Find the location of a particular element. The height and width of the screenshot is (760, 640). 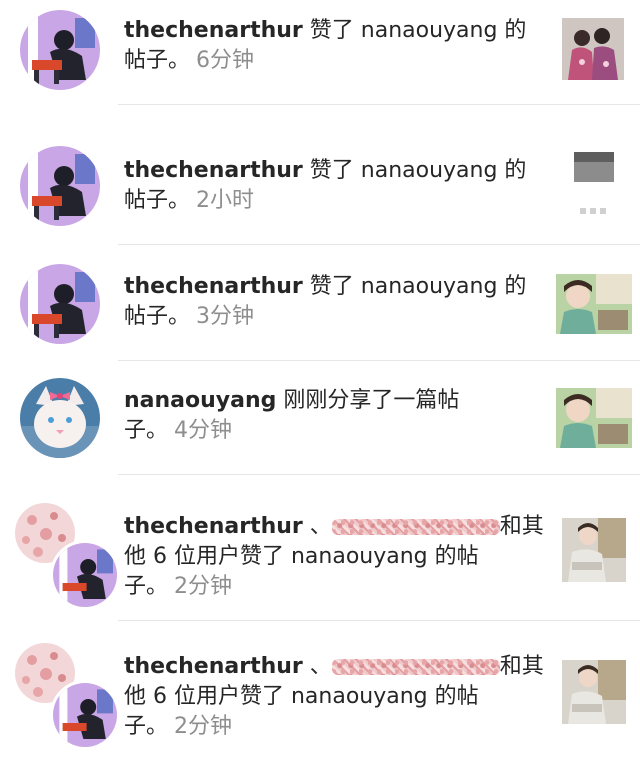

notification-text: thechenarthur 赞了 nanaouyang 的 帖子。 6分钟 is located at coordinates (334, 46).